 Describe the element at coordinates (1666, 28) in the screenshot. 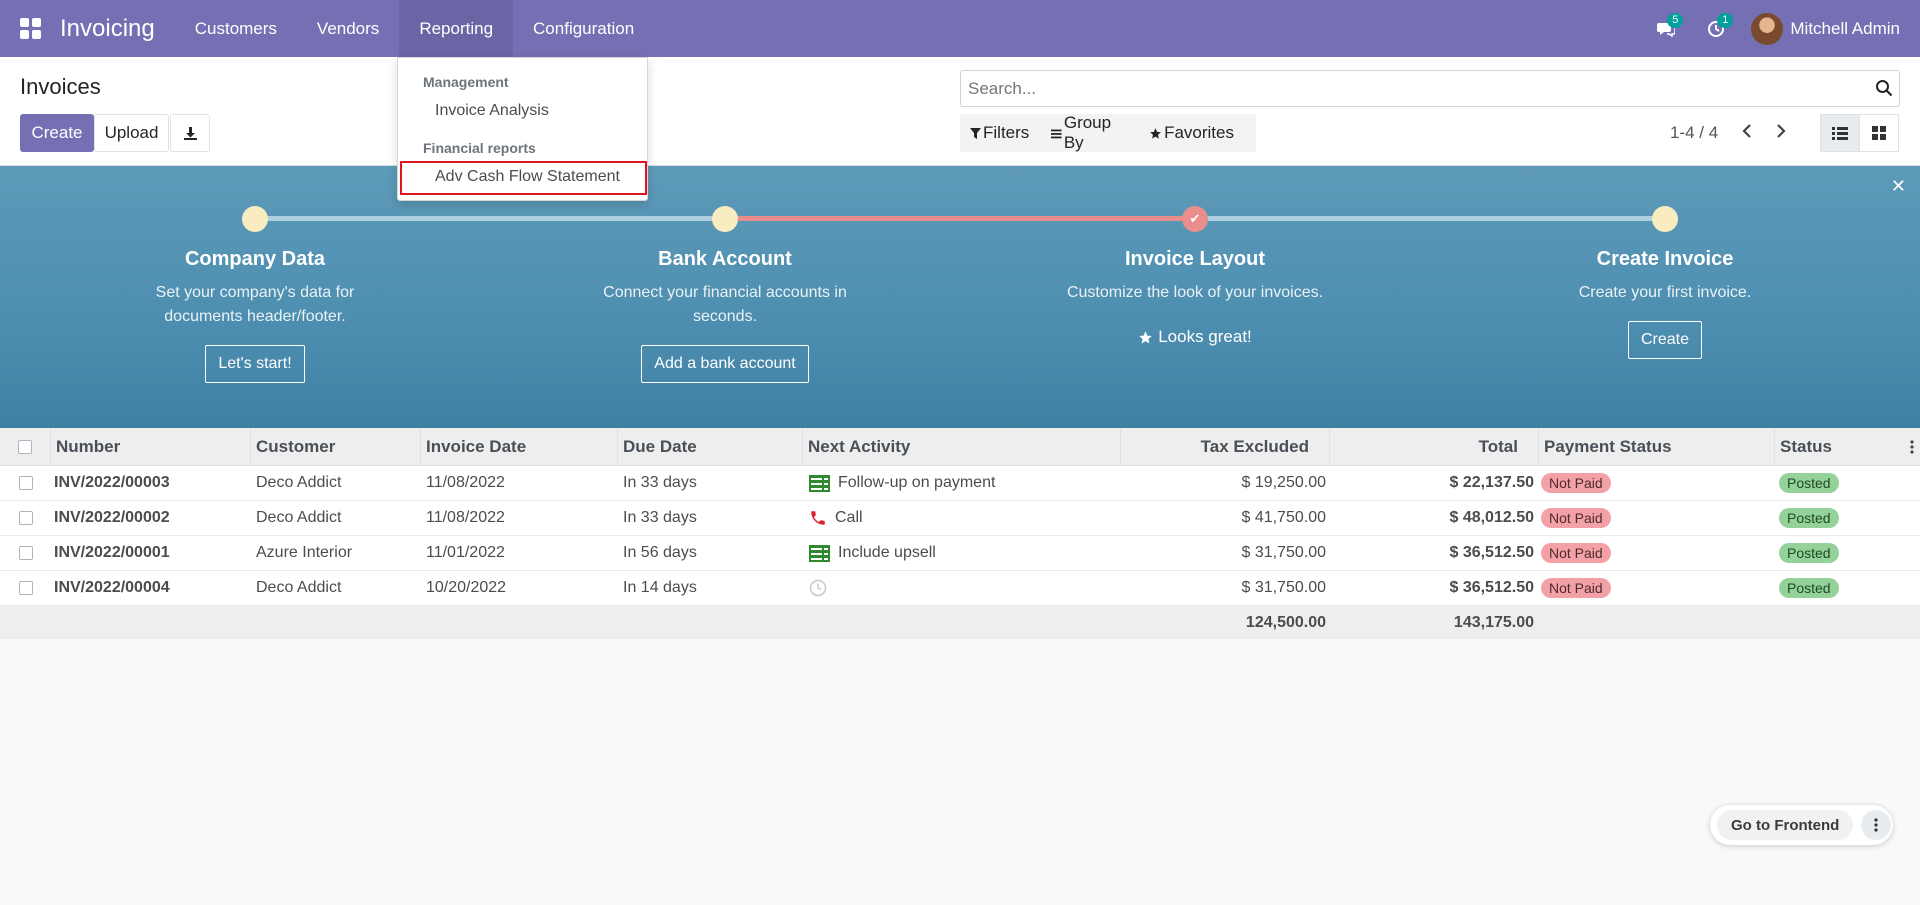

I see `messages-button: 5` at that location.